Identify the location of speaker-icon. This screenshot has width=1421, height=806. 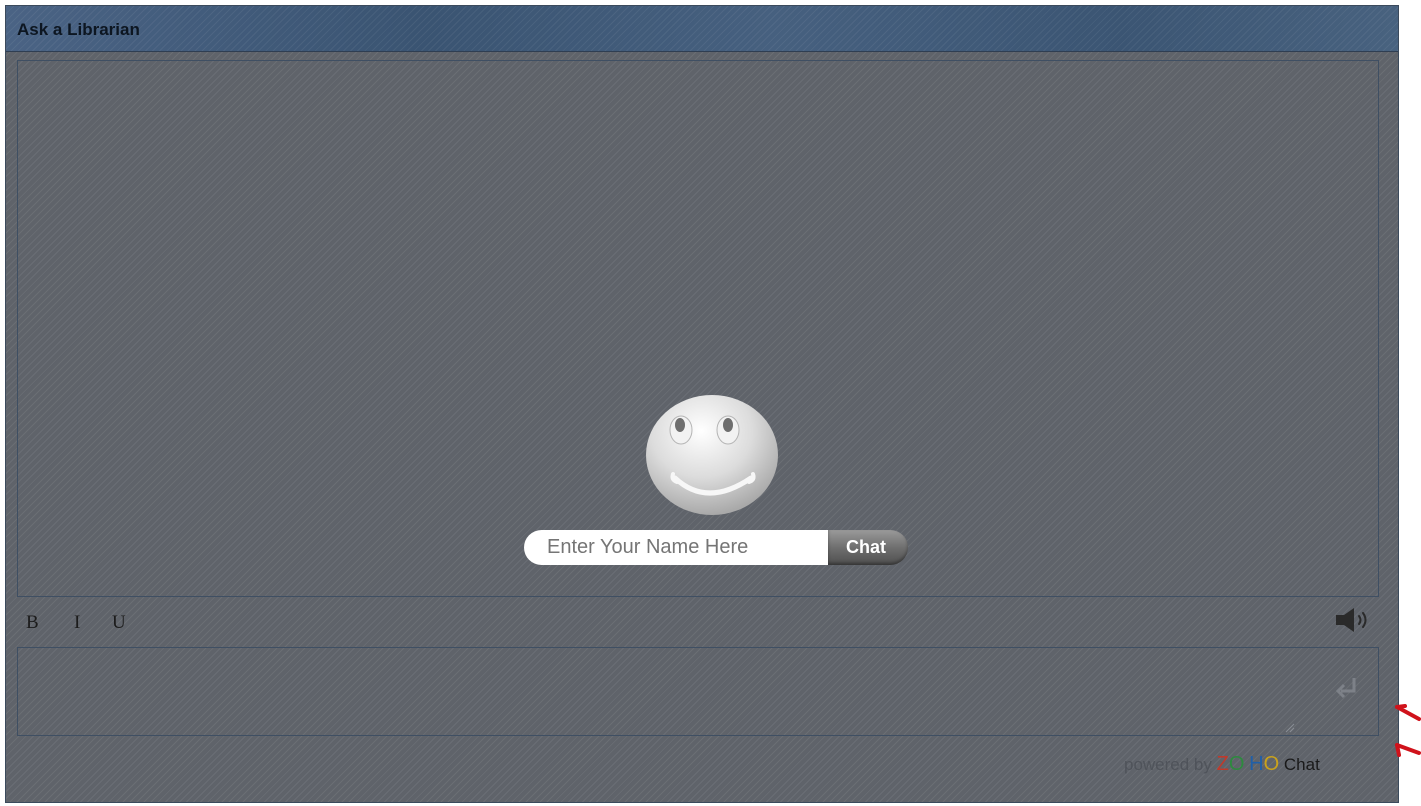
(1353, 620).